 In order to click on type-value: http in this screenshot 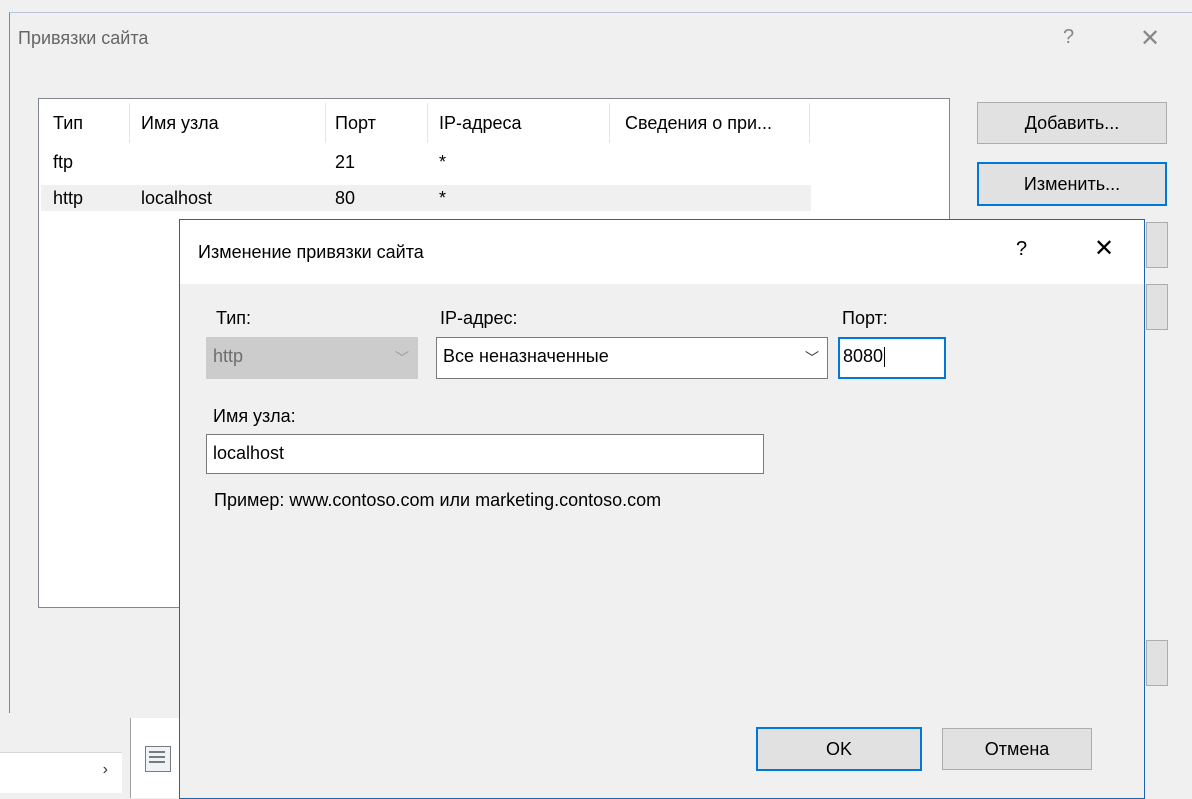, I will do `click(228, 356)`.